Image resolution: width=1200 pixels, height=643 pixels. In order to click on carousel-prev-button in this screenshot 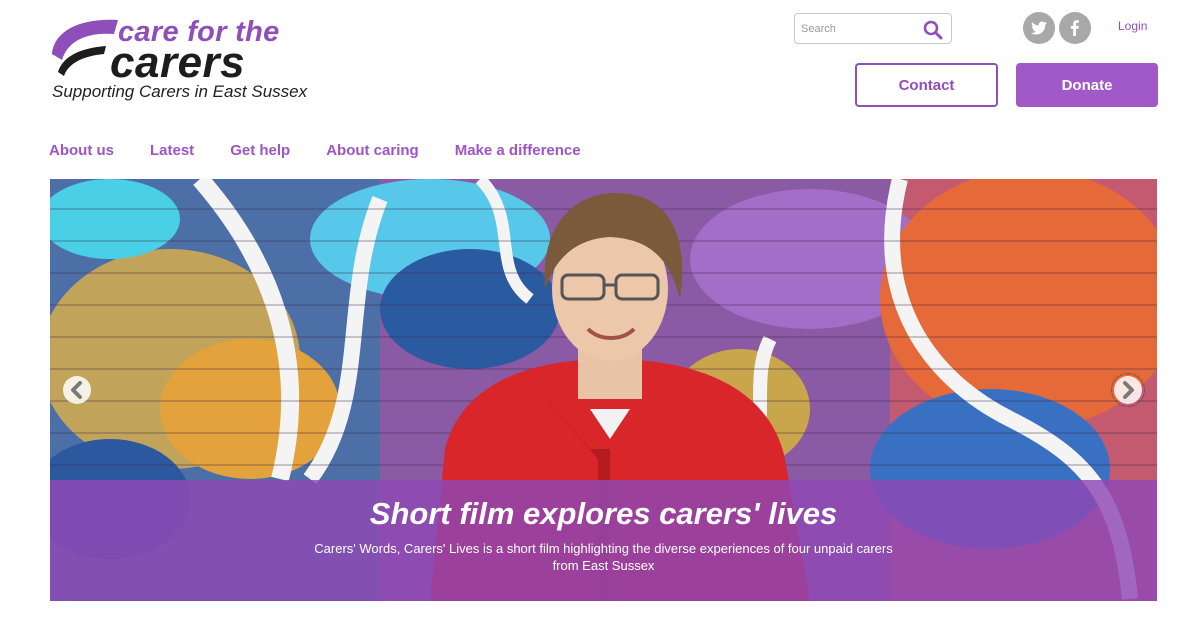, I will do `click(77, 390)`.